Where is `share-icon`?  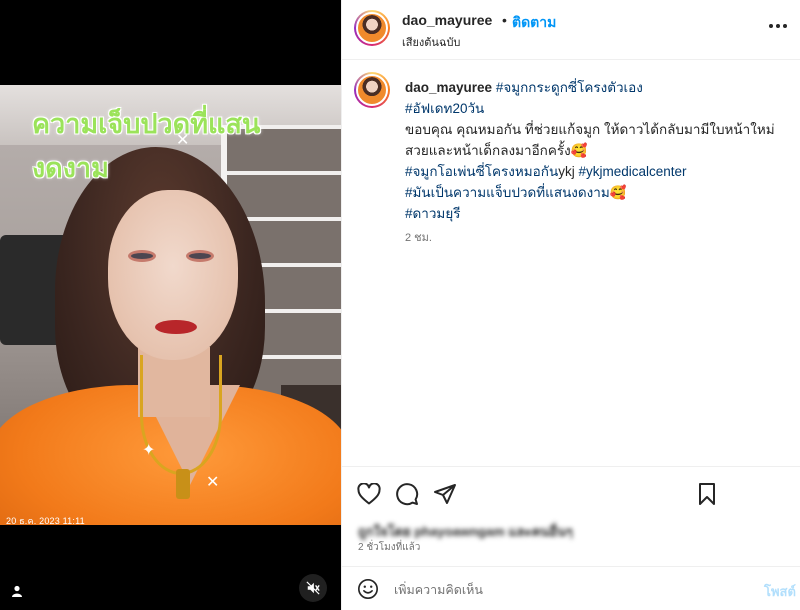
share-icon is located at coordinates (445, 494).